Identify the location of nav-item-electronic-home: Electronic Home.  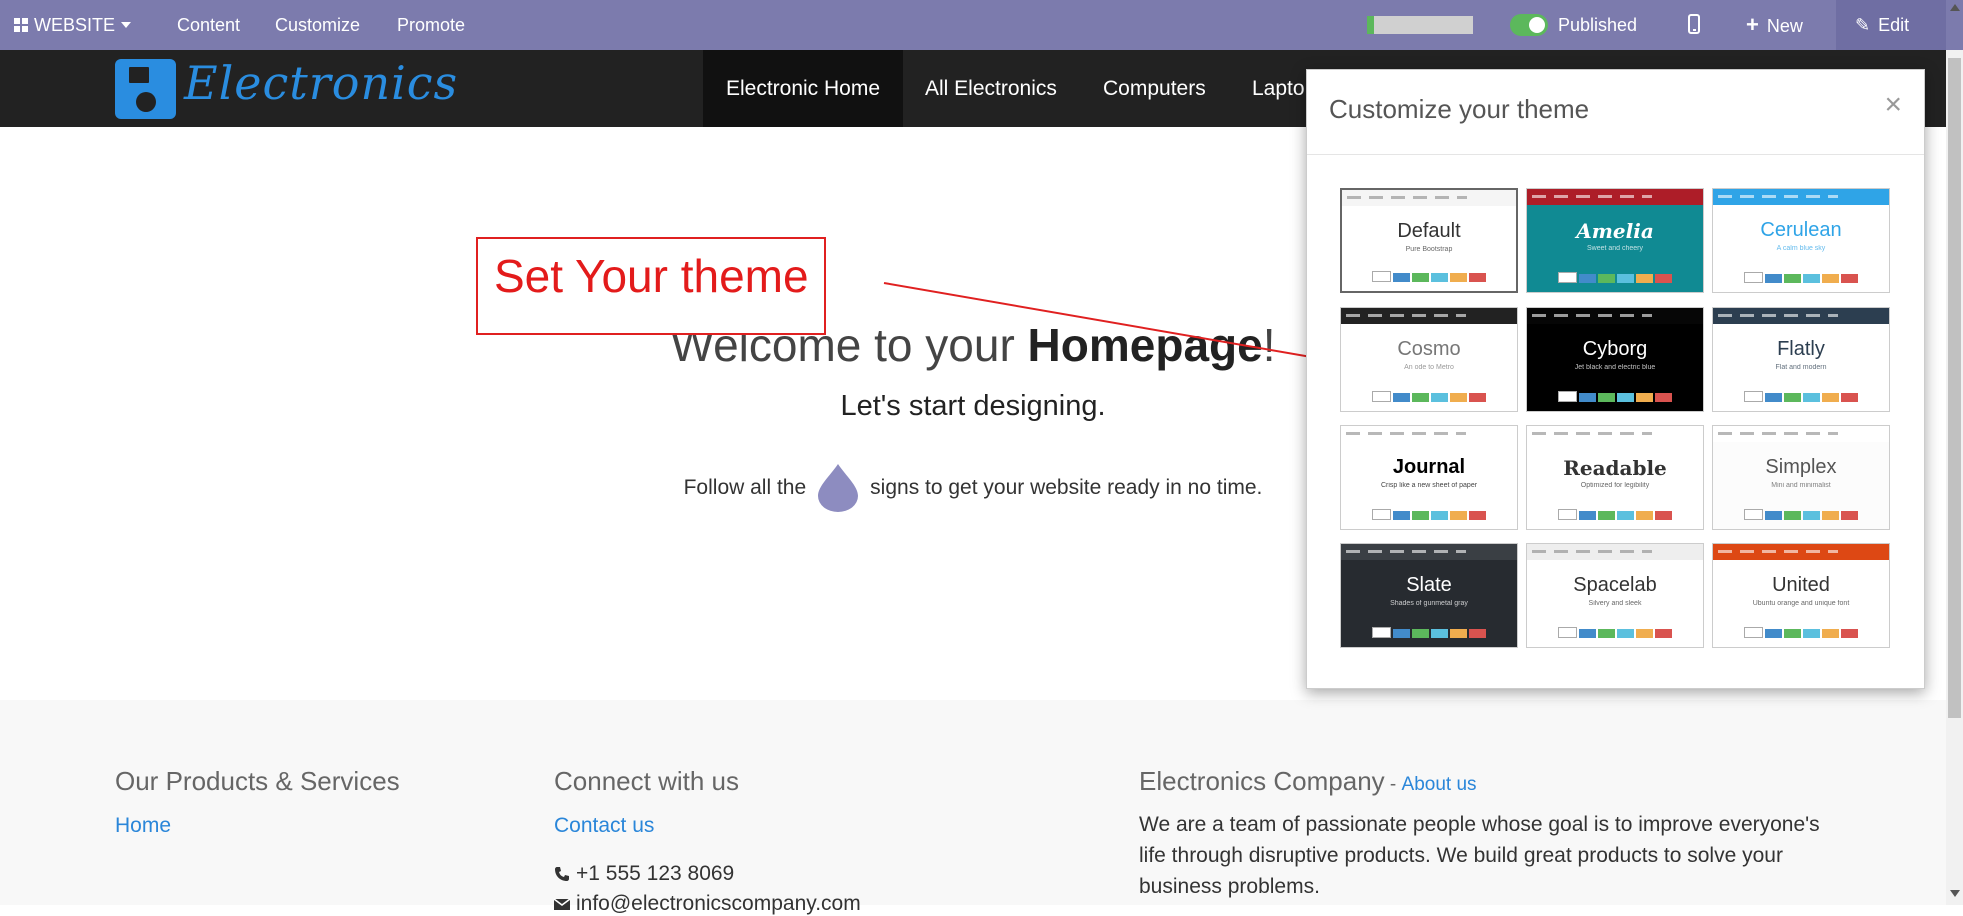
(803, 88).